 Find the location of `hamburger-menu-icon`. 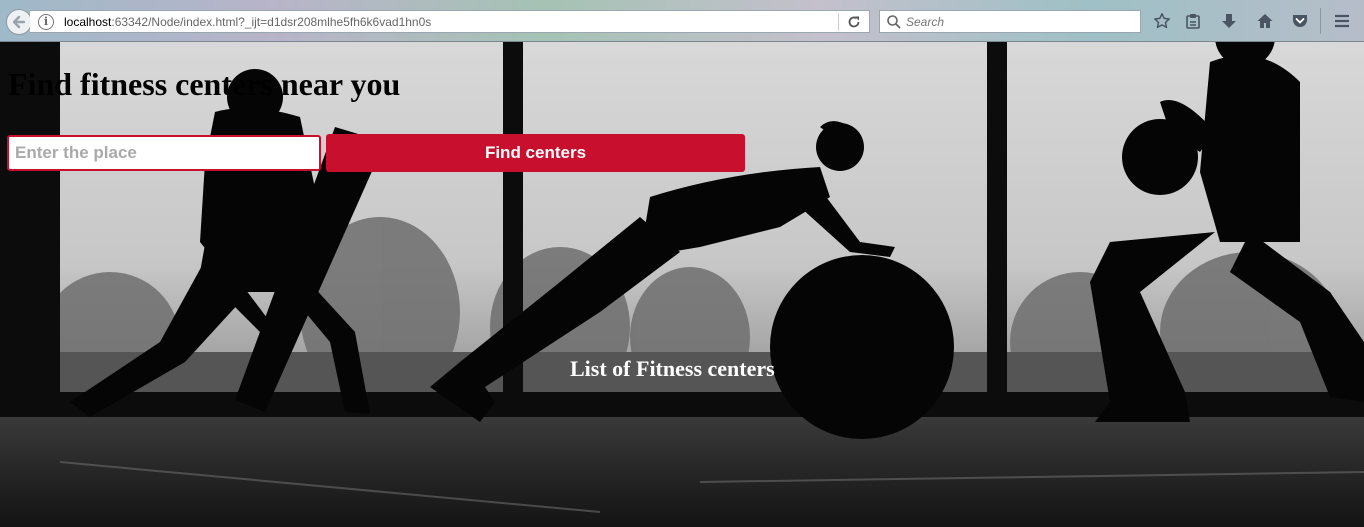

hamburger-menu-icon is located at coordinates (1342, 21).